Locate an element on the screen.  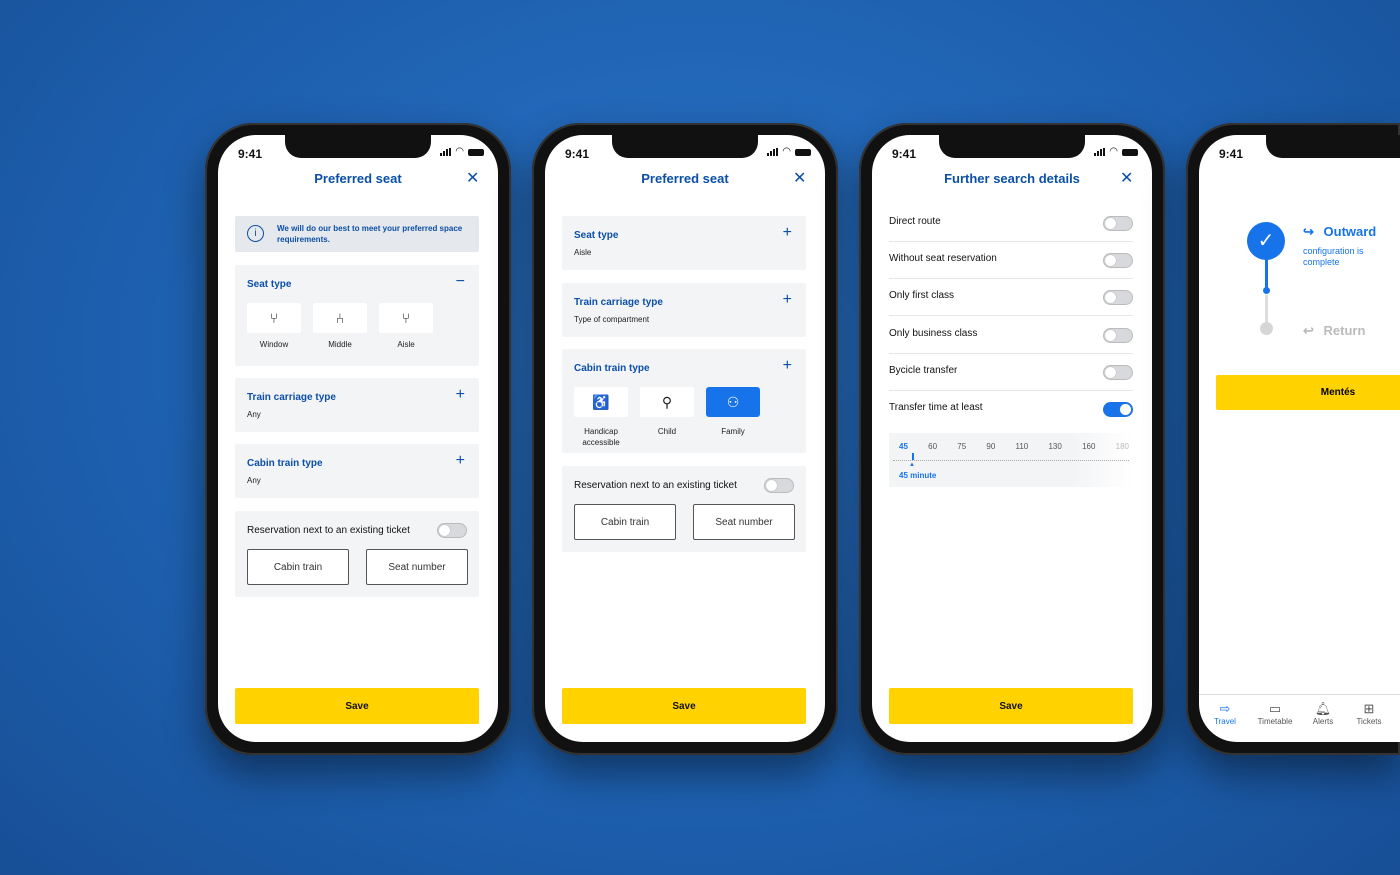
family-icon: ⚇ is located at coordinates (733, 401).